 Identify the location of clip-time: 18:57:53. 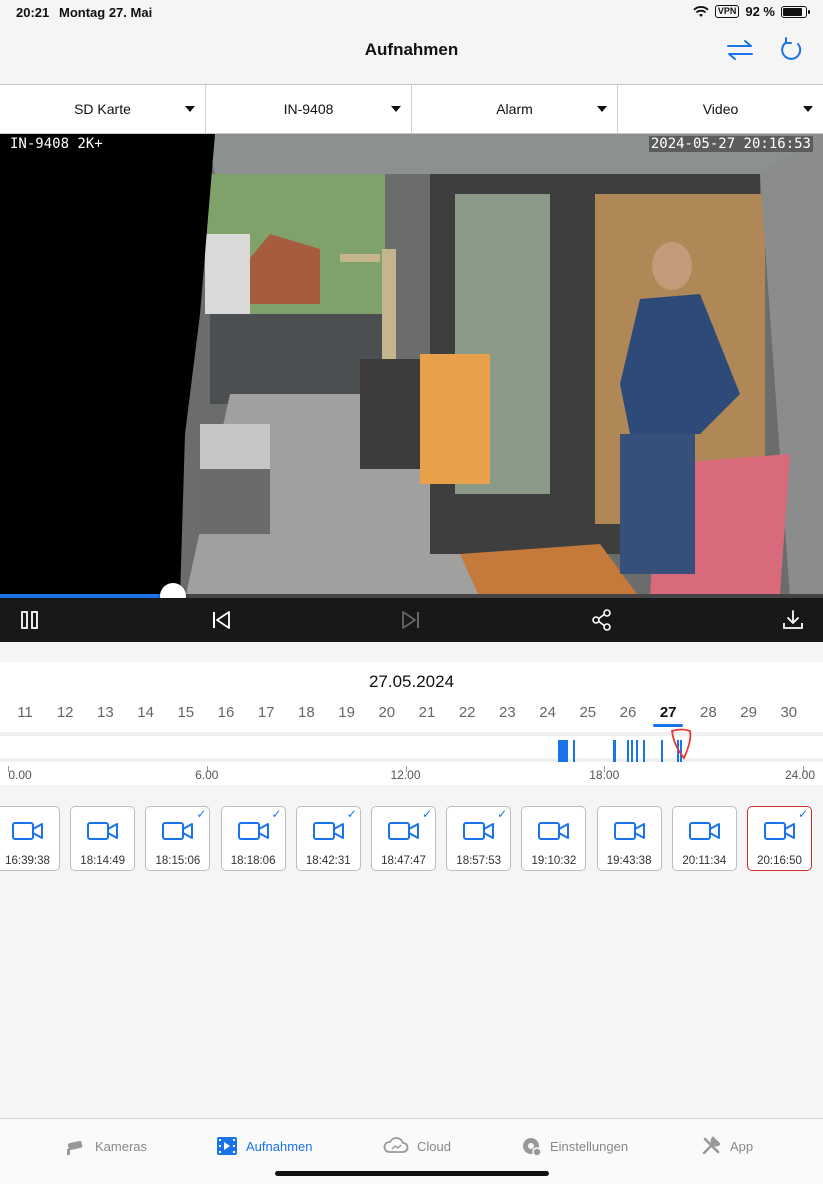
(479, 861).